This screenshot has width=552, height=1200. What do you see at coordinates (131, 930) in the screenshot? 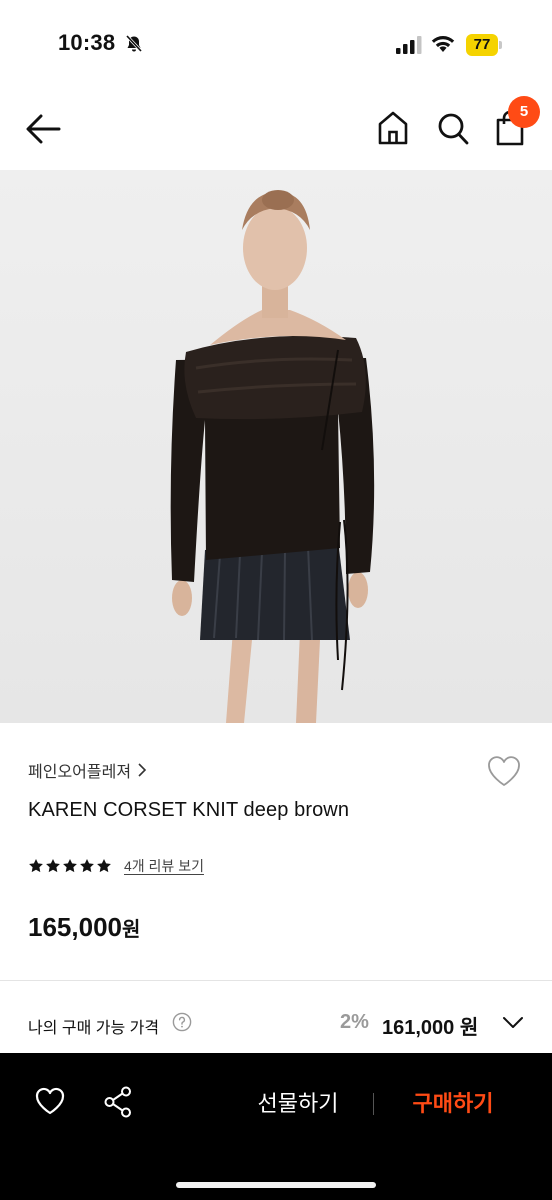
I see `price-unit: 원` at bounding box center [131, 930].